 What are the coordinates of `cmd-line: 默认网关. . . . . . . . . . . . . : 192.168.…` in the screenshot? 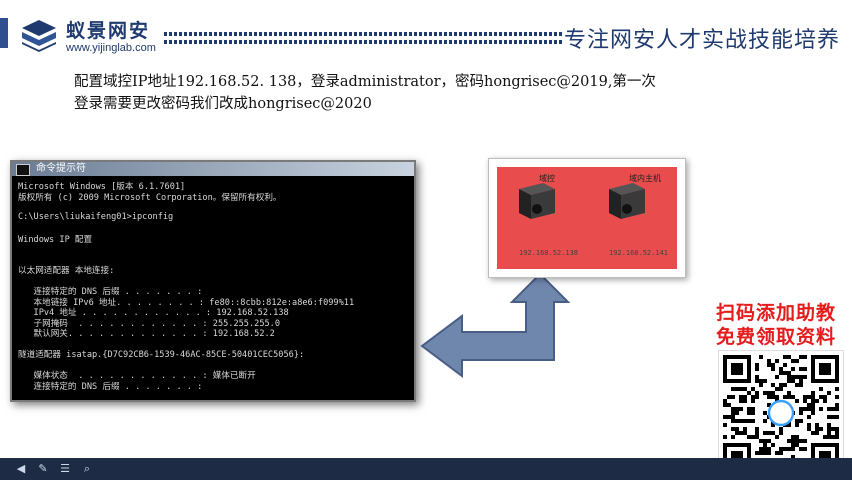 It's located at (146, 334).